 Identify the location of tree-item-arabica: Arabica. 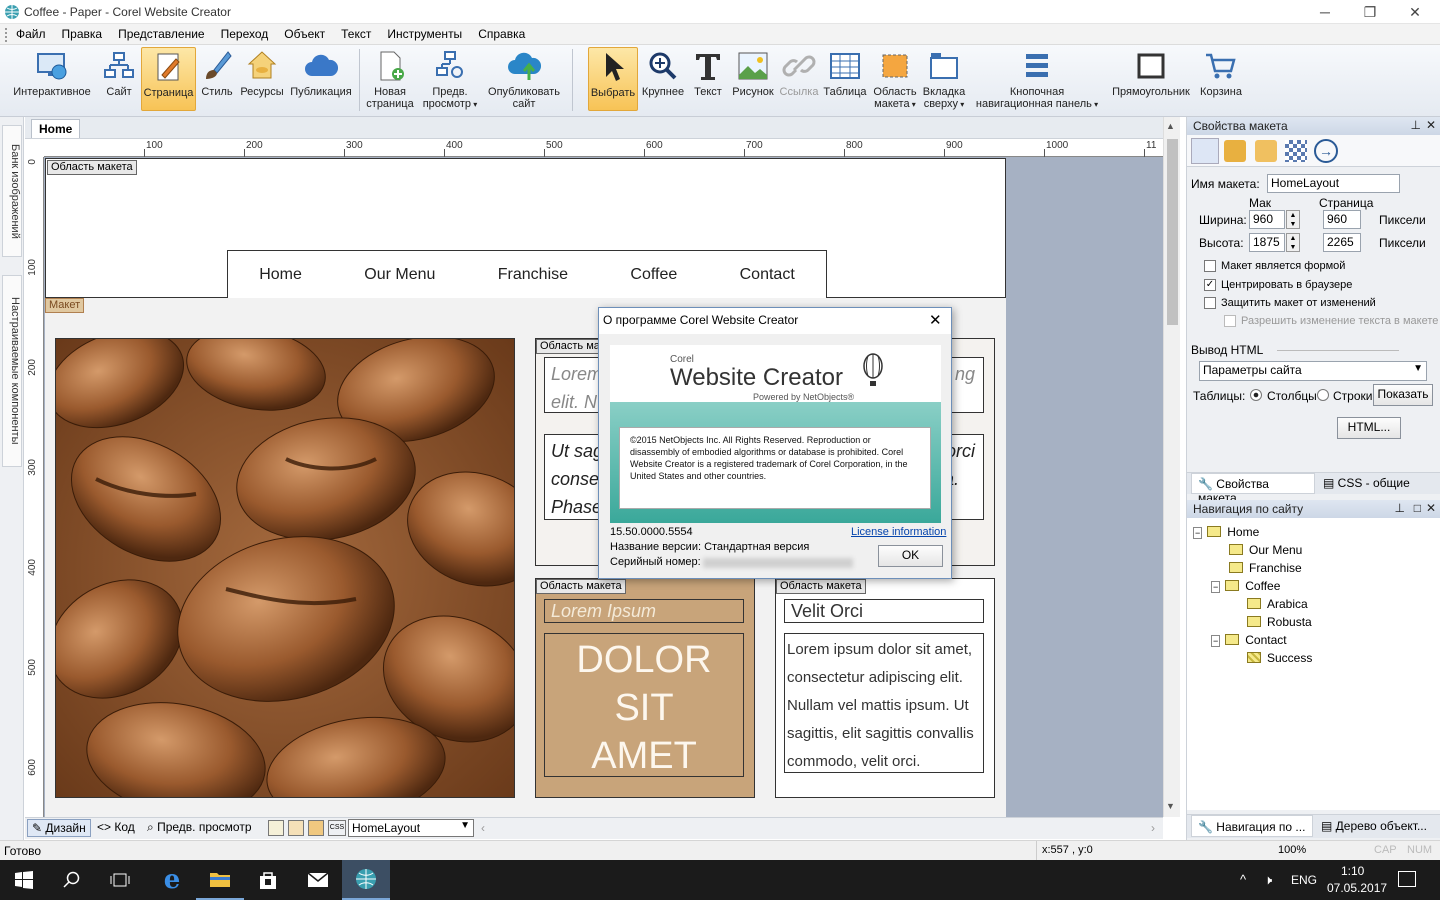
(1277, 604).